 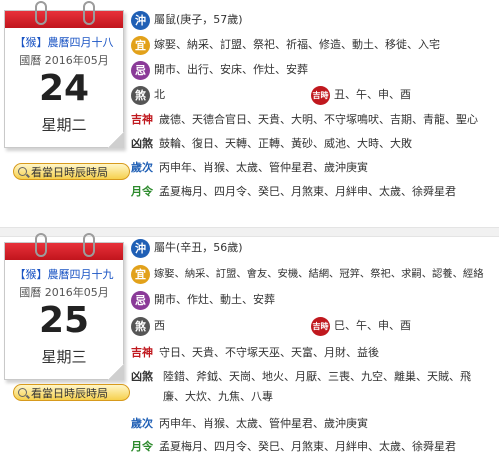 I want to click on jishi-group: 吉時 丑、午、申、酉, so click(x=361, y=95).